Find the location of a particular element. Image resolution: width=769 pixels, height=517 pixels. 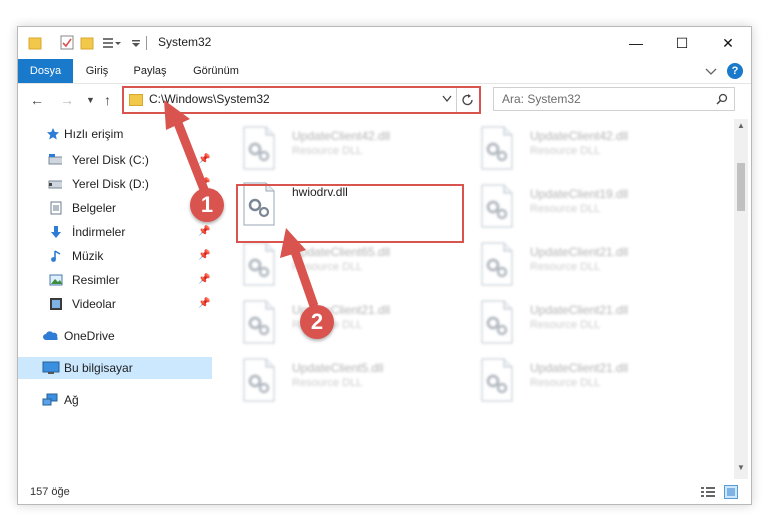

arrow-2-head is located at coordinates (293, 243).